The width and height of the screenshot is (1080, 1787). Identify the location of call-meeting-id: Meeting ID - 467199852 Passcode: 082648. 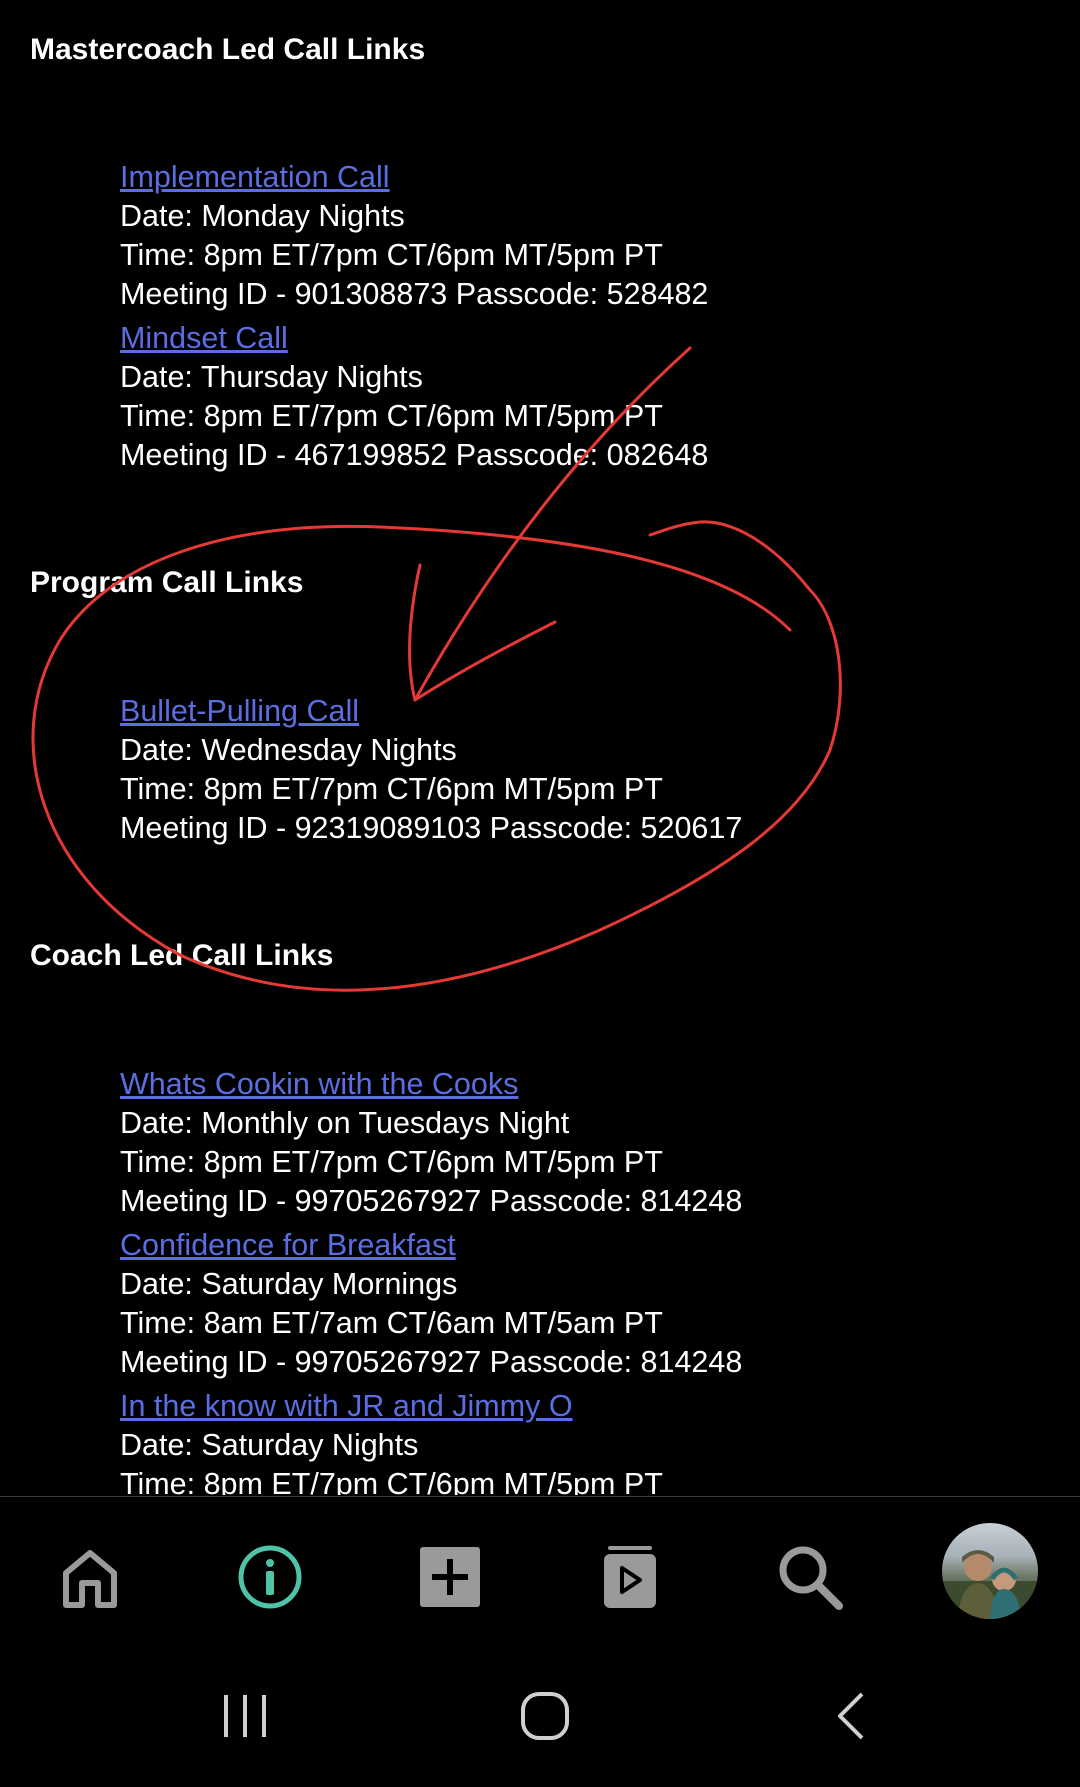
(414, 455).